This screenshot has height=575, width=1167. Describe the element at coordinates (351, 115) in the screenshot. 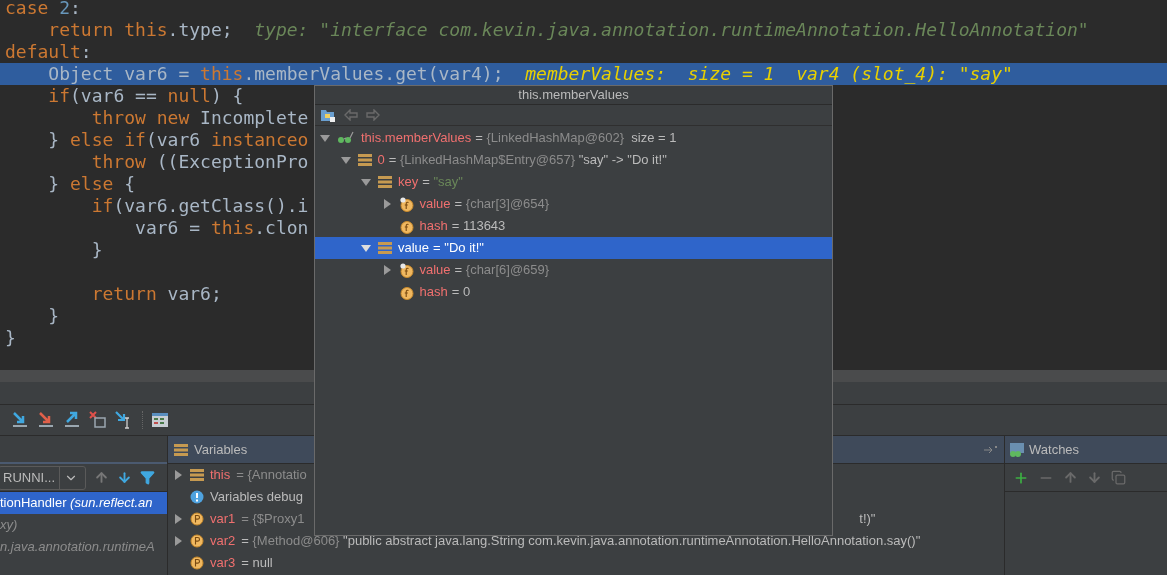

I see `back-icon` at that location.